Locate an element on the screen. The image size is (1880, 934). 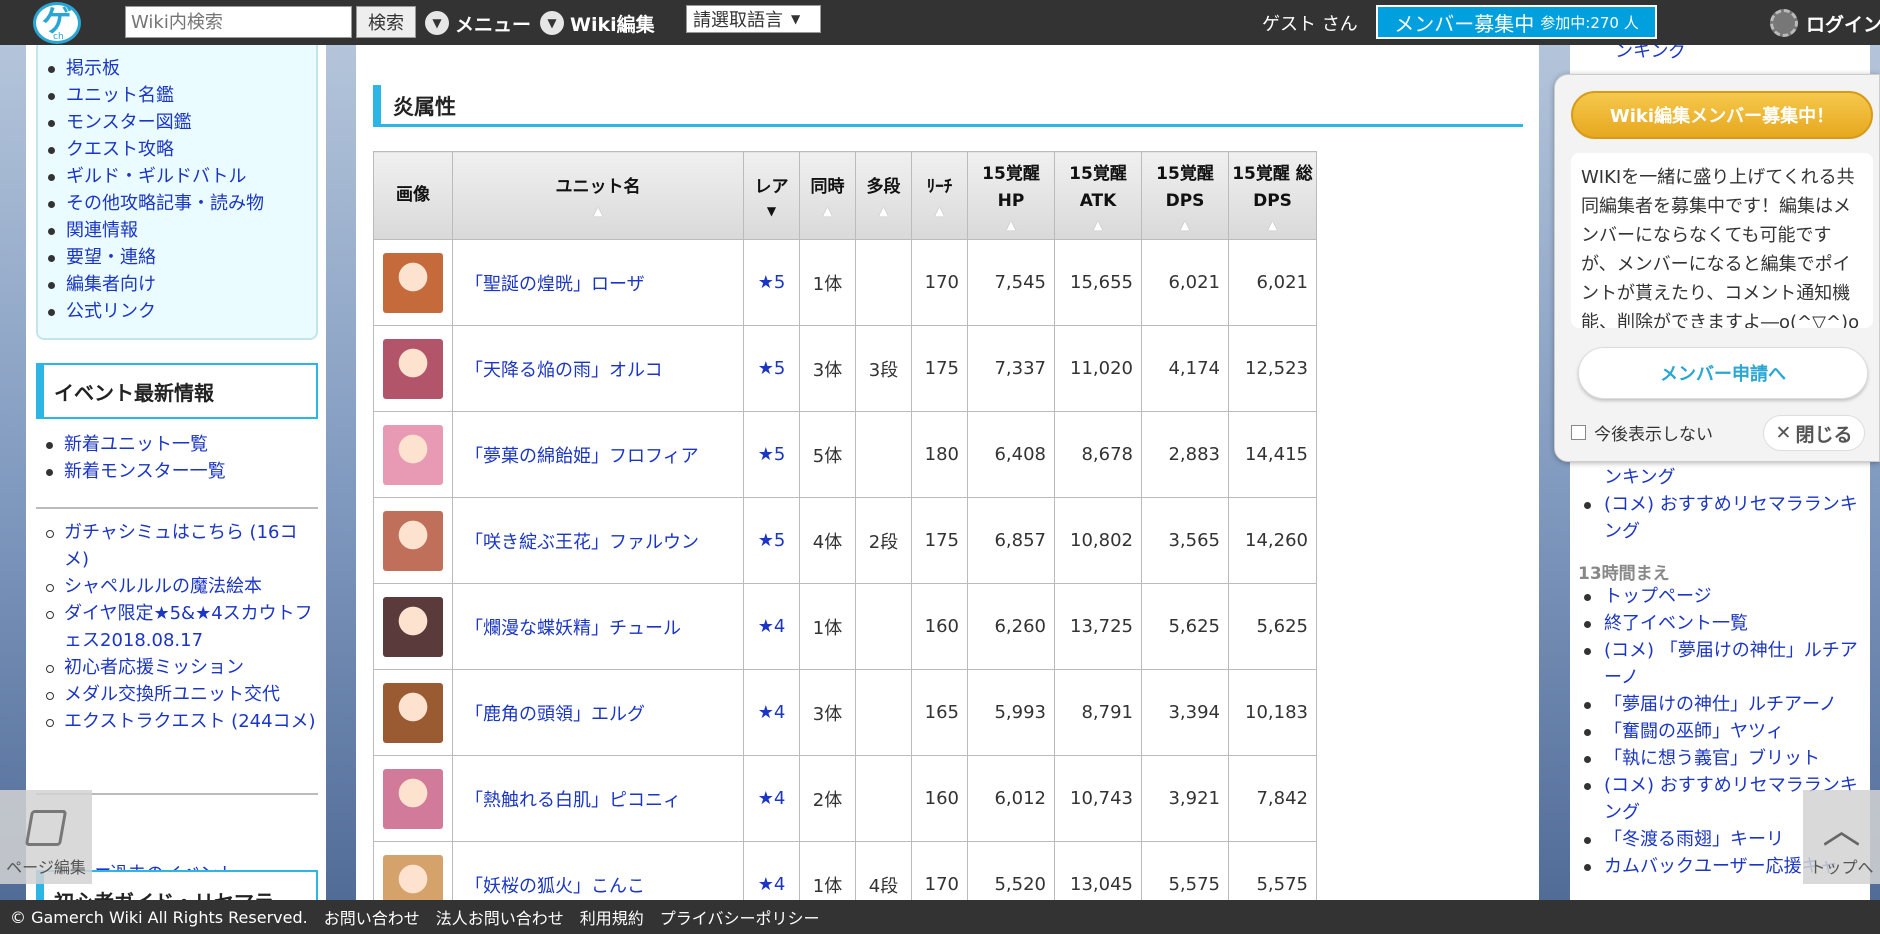
dont-show-checkbox: 今後表示しない is located at coordinates (1642, 432).